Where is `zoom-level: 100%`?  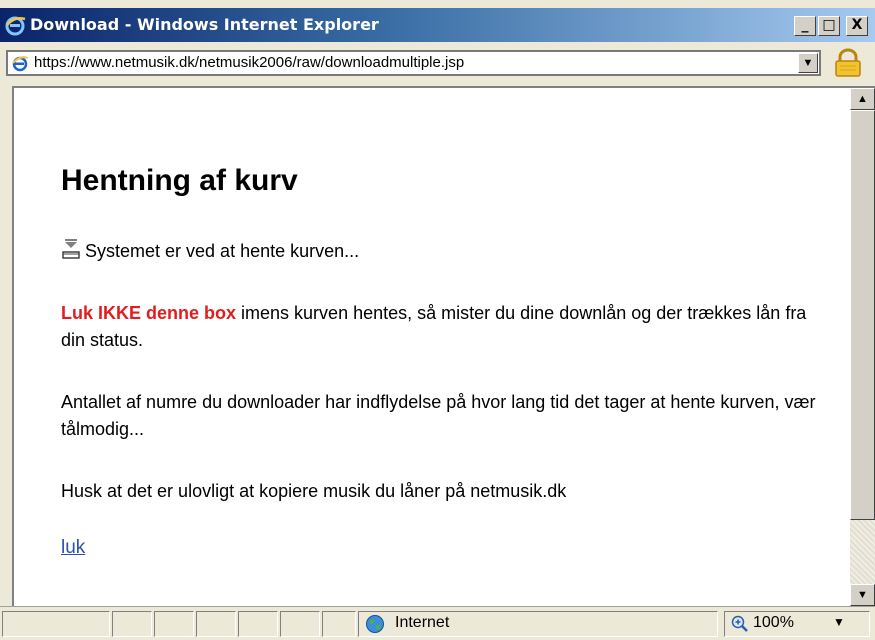
zoom-level: 100% is located at coordinates (773, 622).